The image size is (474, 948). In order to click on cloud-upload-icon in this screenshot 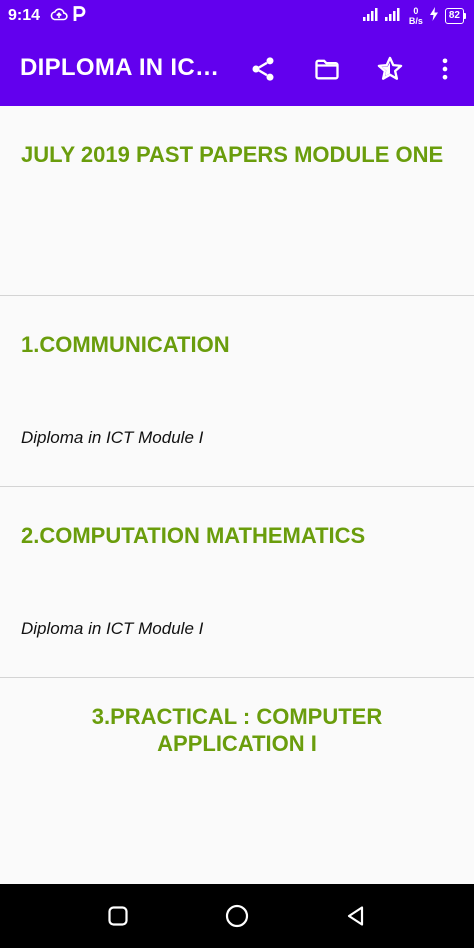, I will do `click(59, 16)`.